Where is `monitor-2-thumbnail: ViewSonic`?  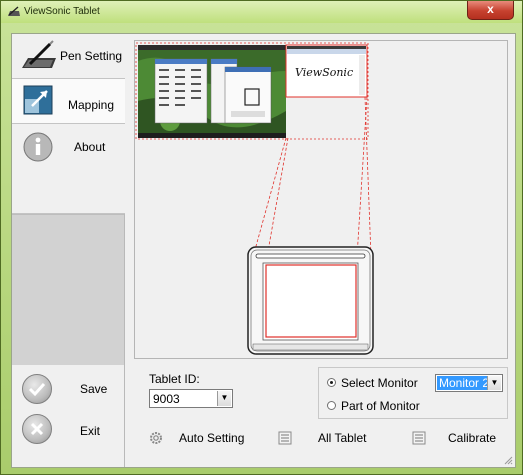 monitor-2-thumbnail: ViewSonic is located at coordinates (326, 71).